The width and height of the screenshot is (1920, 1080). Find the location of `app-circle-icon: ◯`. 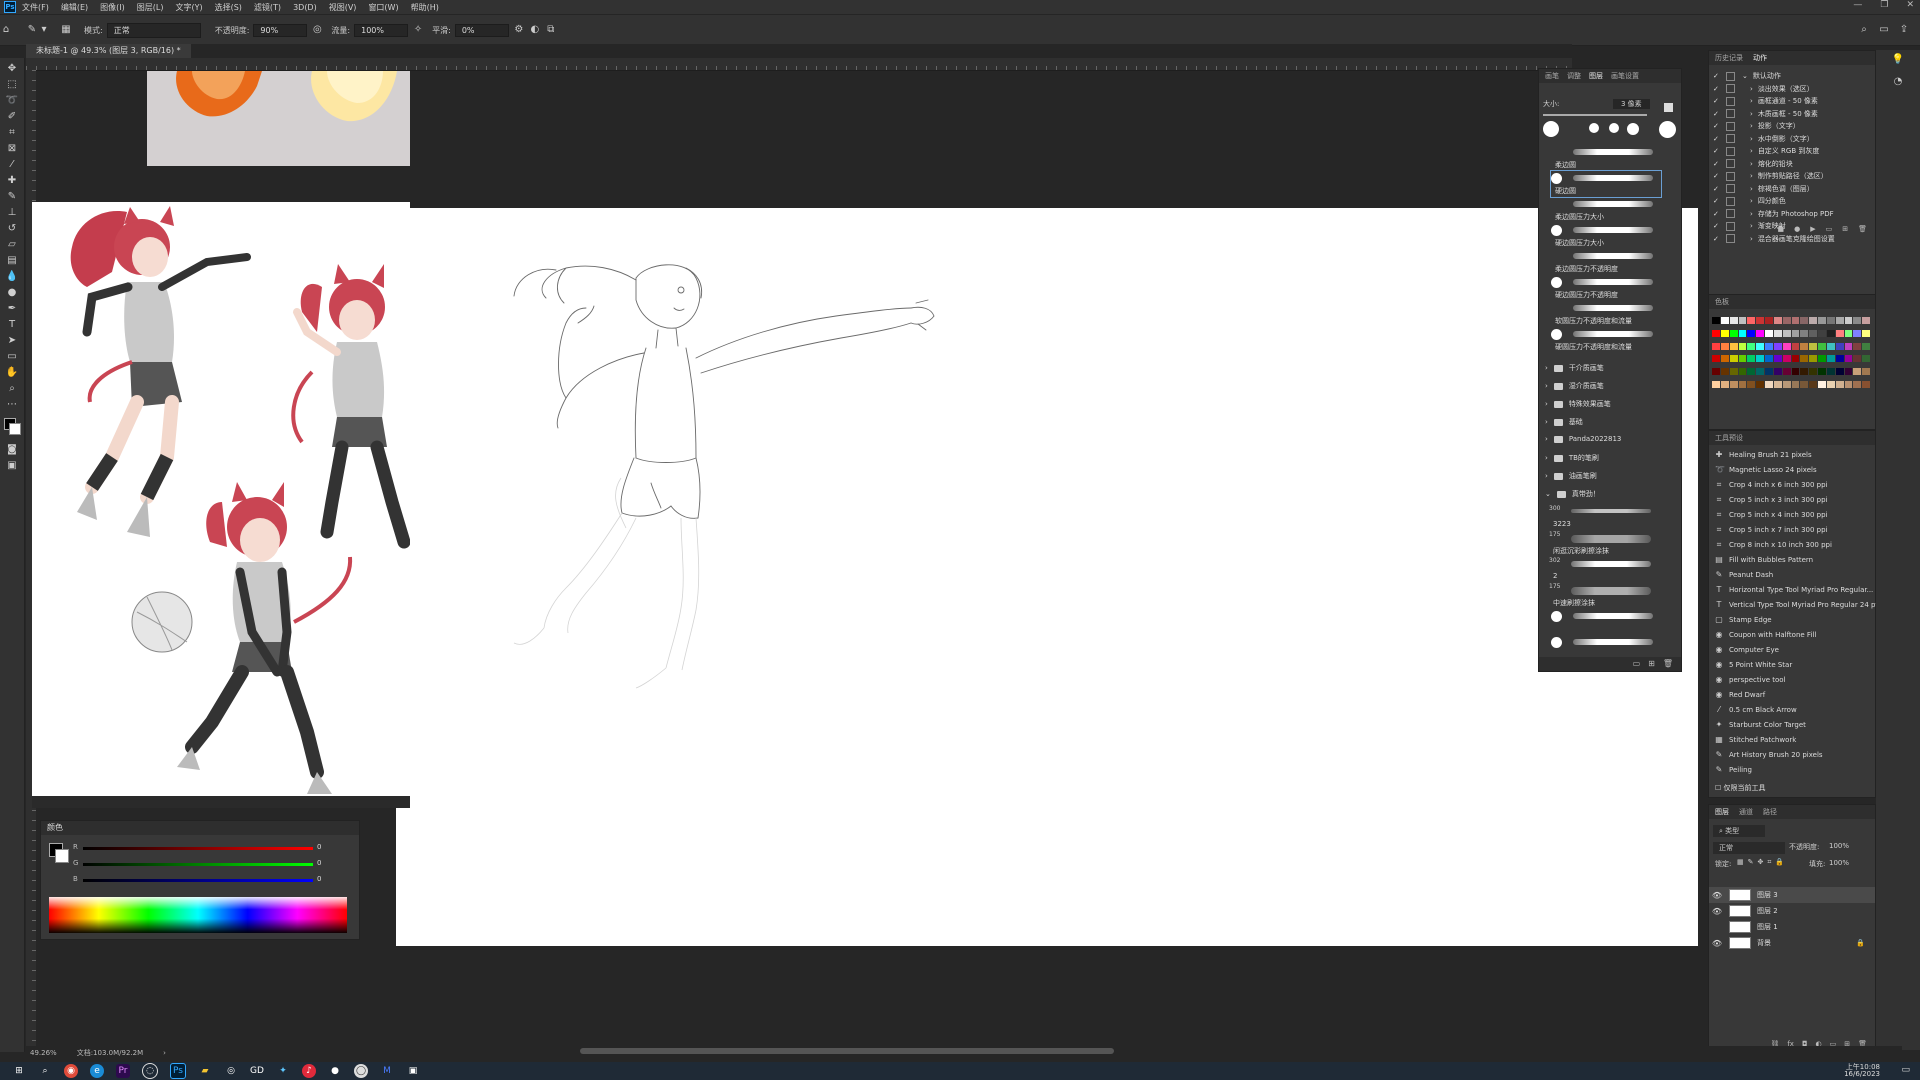

app-circle-icon: ◯ is located at coordinates (361, 1071).